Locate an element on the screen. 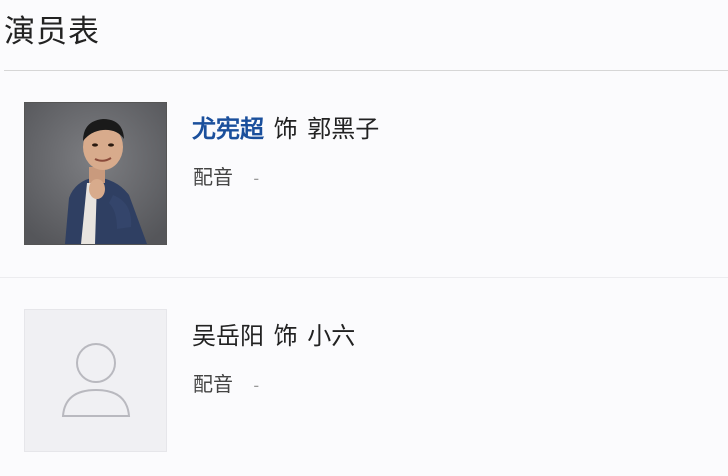 This screenshot has width=728, height=476. role-line: 尤宪超 饰 郭黑子 is located at coordinates (285, 126).